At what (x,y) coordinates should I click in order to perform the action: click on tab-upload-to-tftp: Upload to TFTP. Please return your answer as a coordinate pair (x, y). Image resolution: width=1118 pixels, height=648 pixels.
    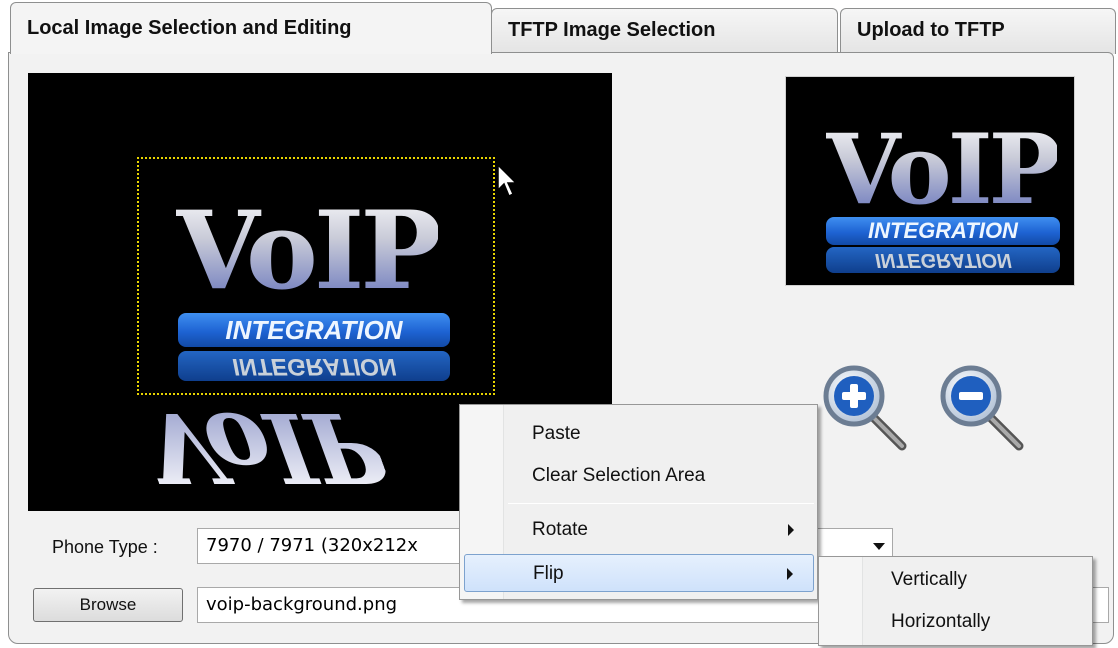
    Looking at the image, I should click on (978, 31).